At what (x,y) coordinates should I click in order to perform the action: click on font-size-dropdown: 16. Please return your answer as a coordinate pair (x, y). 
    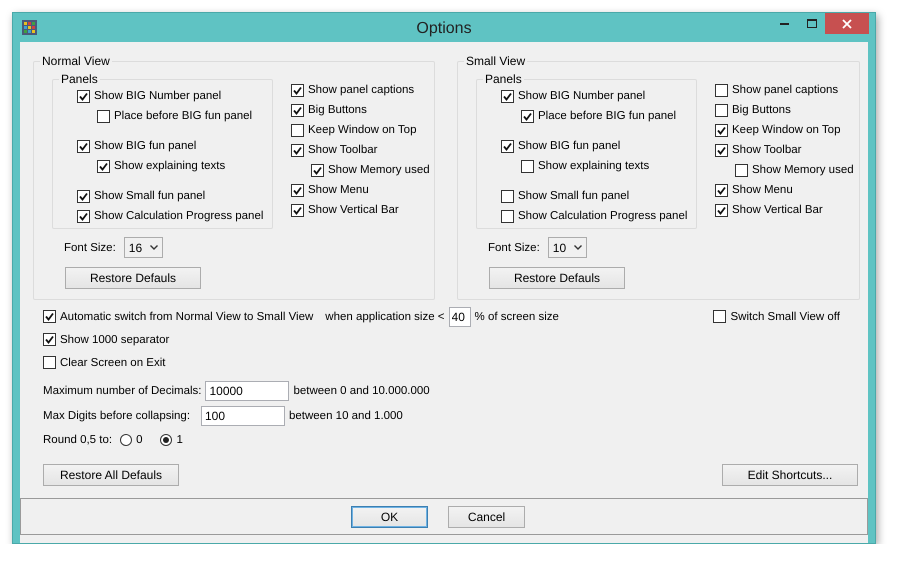
    Looking at the image, I should click on (143, 247).